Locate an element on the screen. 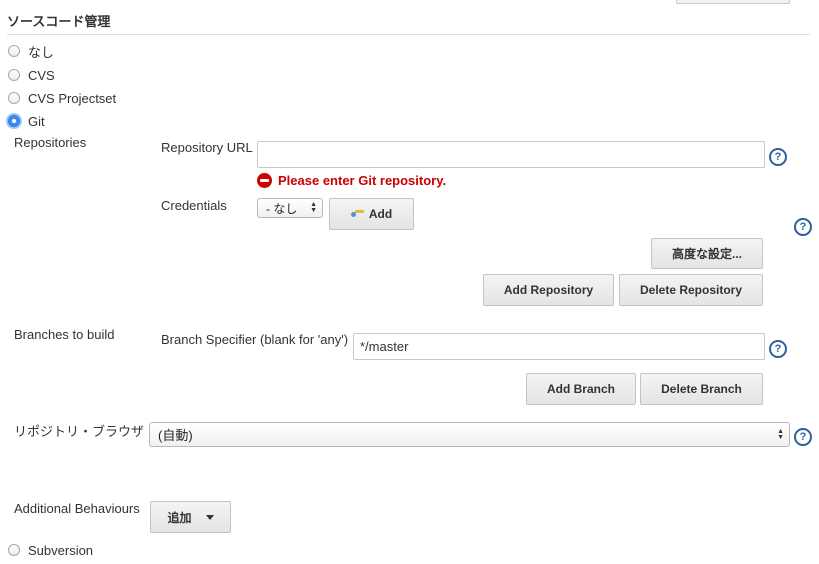  repository-browser-select: (自動) ▲ ▼ is located at coordinates (469, 434).